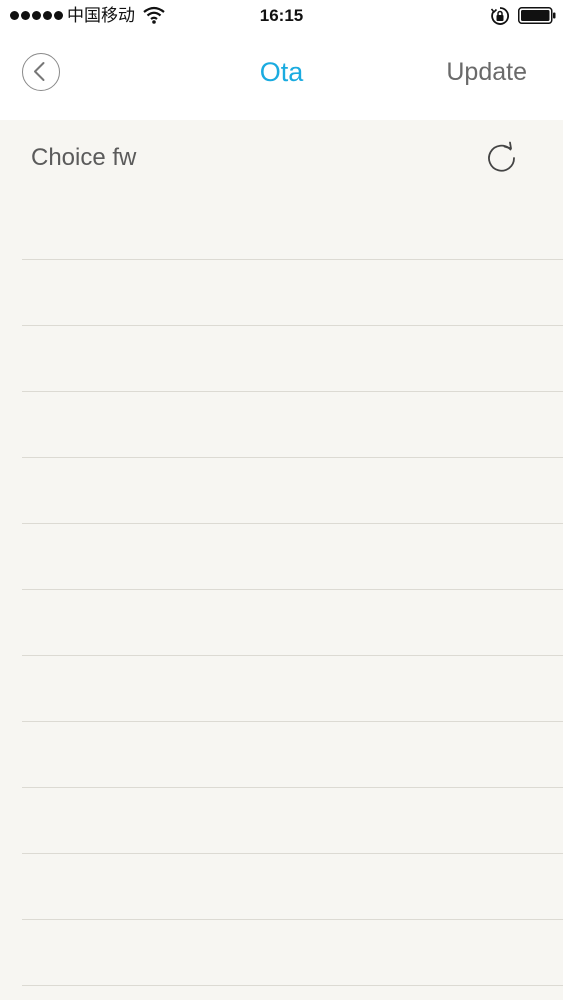 The image size is (563, 1000). I want to click on status-time: 16:15, so click(281, 15).